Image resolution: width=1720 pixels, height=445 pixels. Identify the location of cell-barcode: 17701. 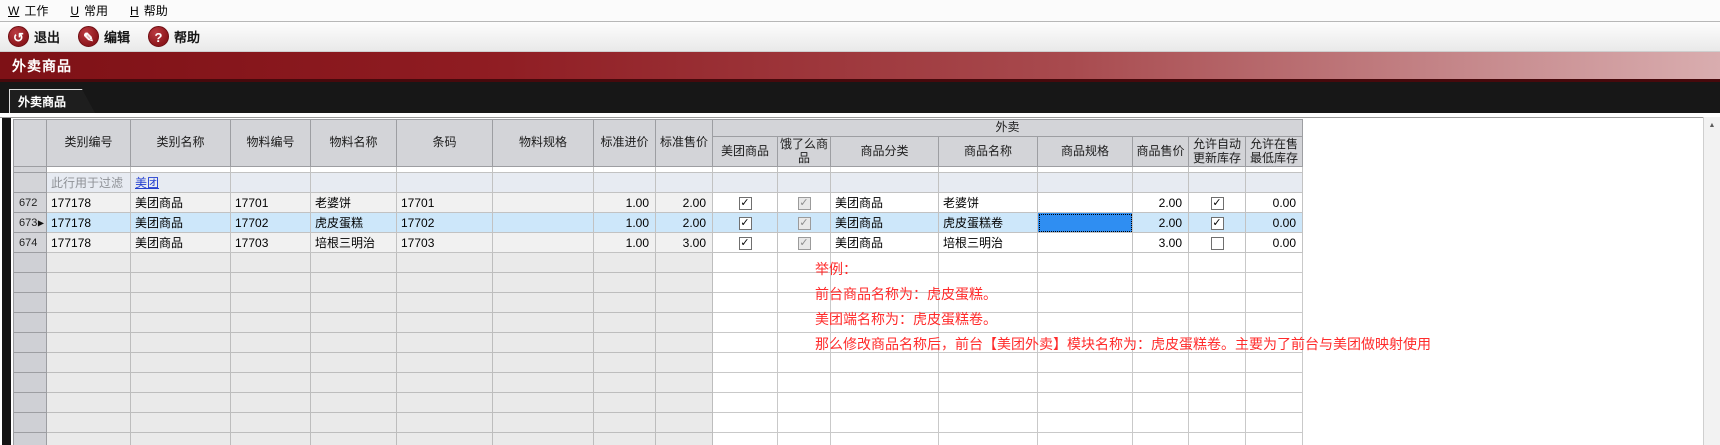
(444, 203).